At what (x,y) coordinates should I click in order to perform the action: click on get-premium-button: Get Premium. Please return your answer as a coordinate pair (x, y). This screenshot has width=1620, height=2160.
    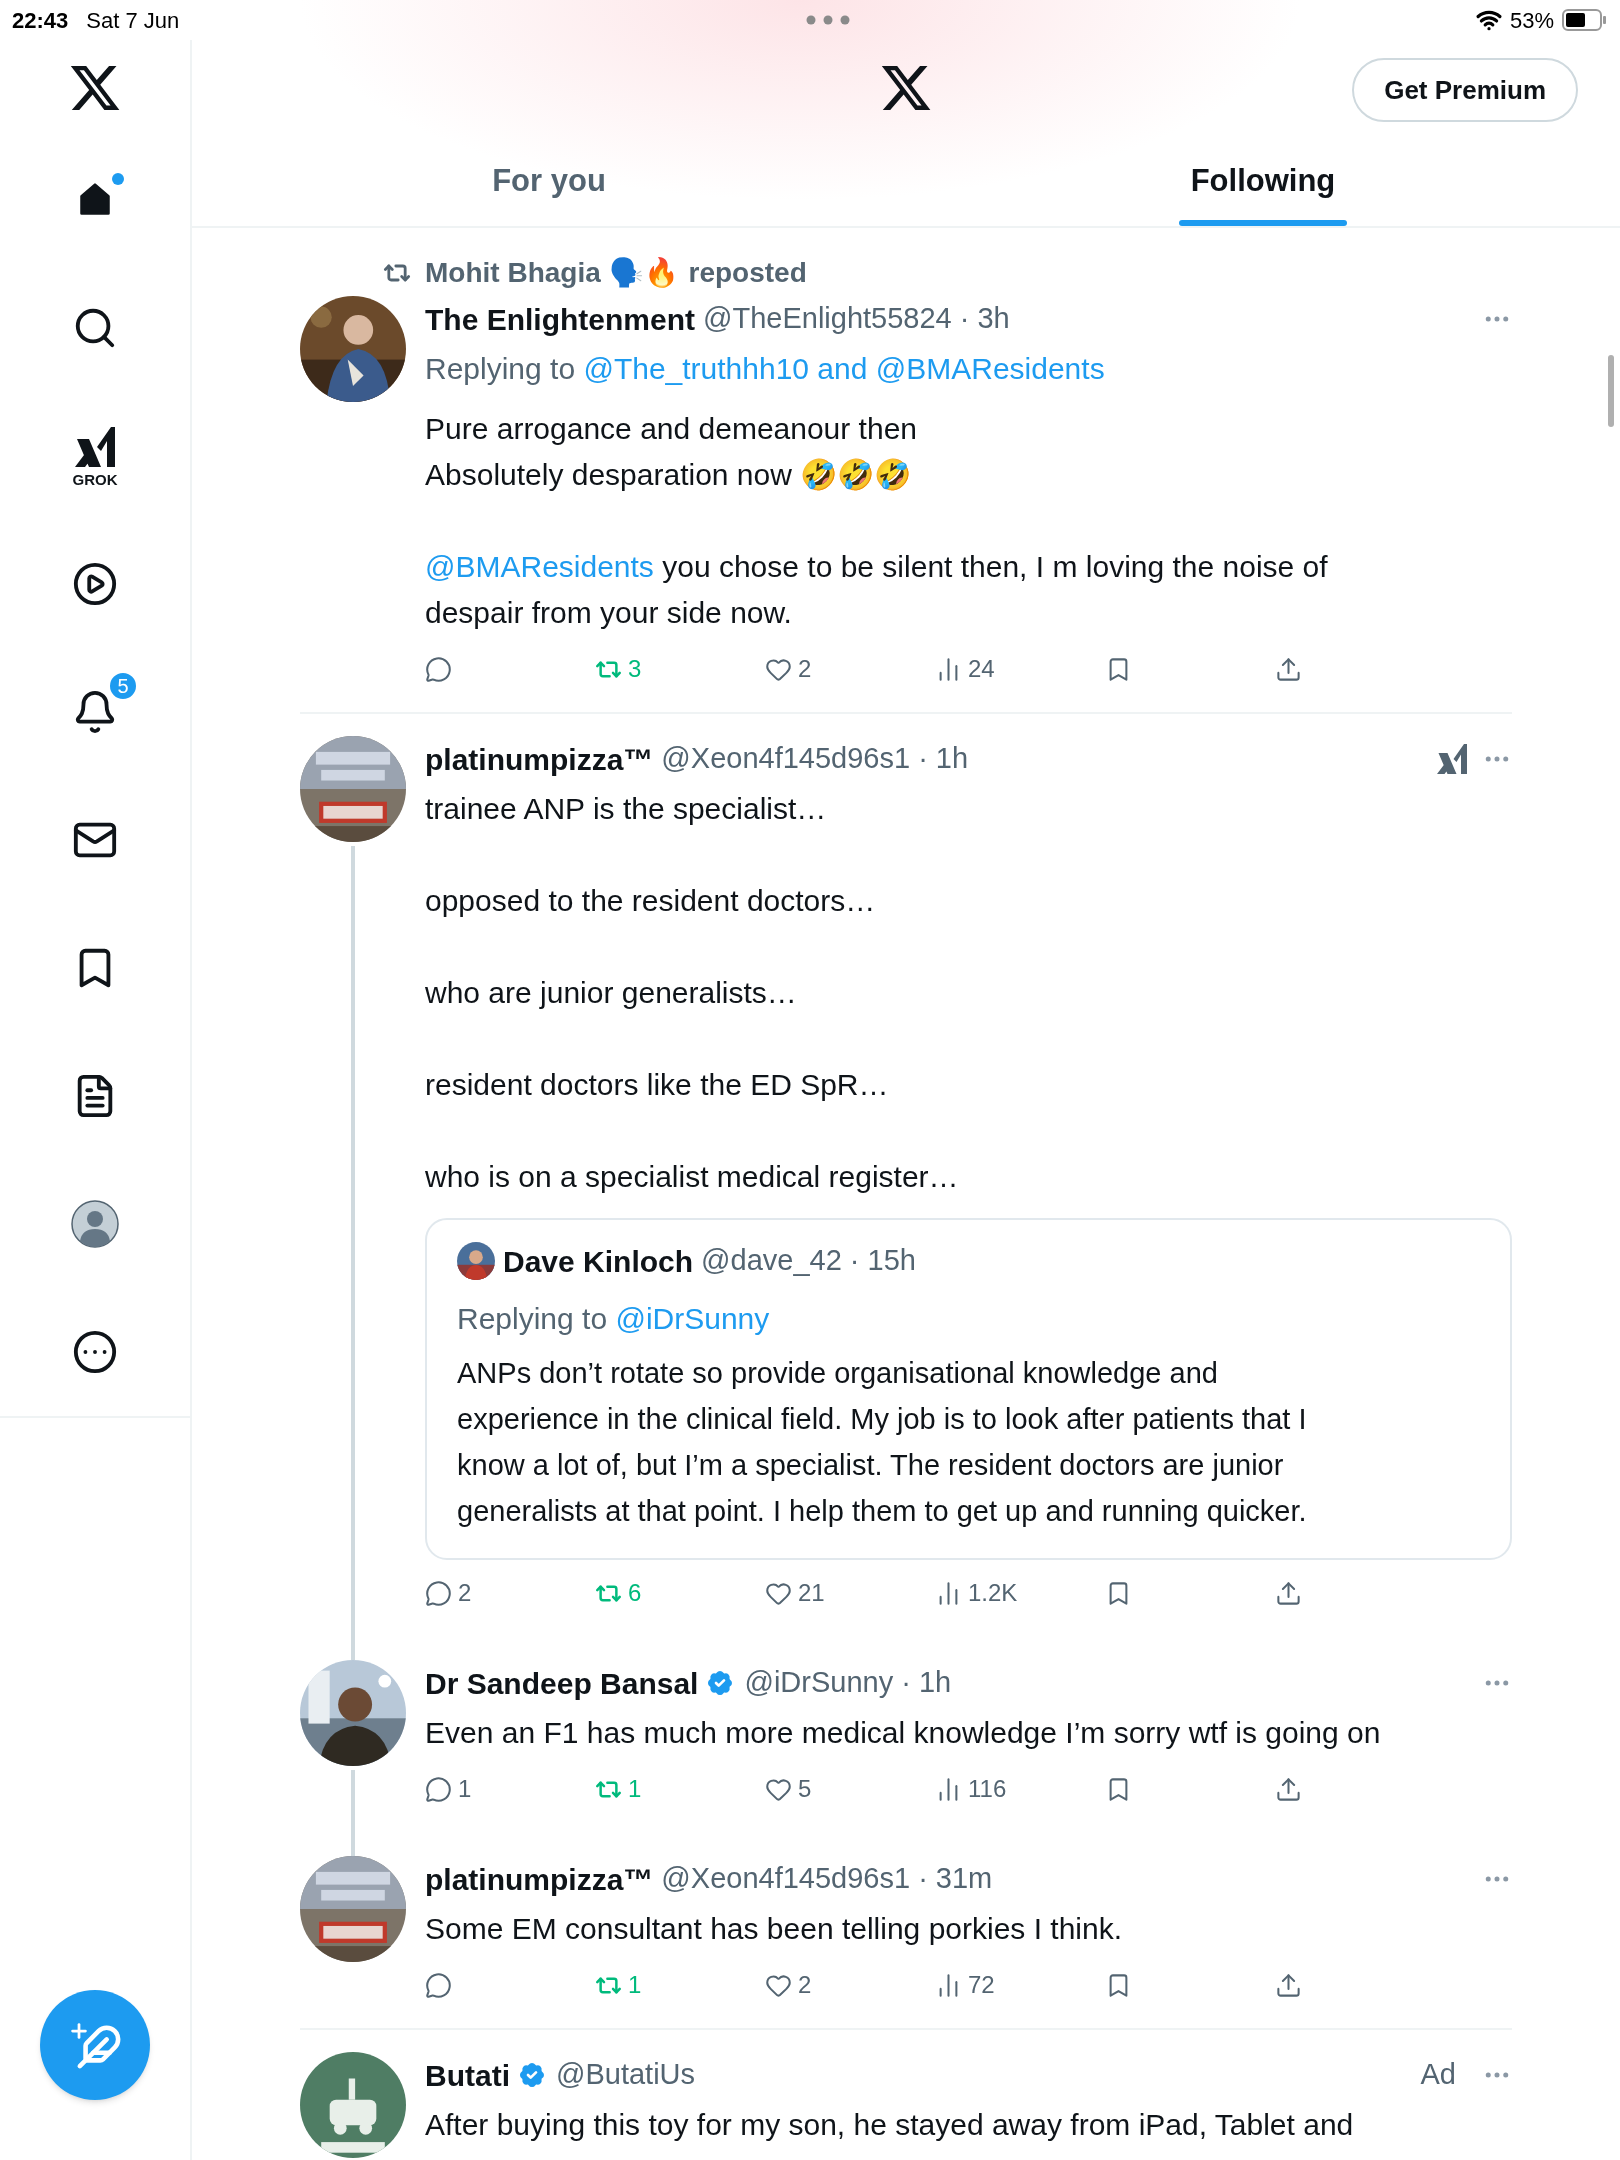
    Looking at the image, I should click on (1465, 90).